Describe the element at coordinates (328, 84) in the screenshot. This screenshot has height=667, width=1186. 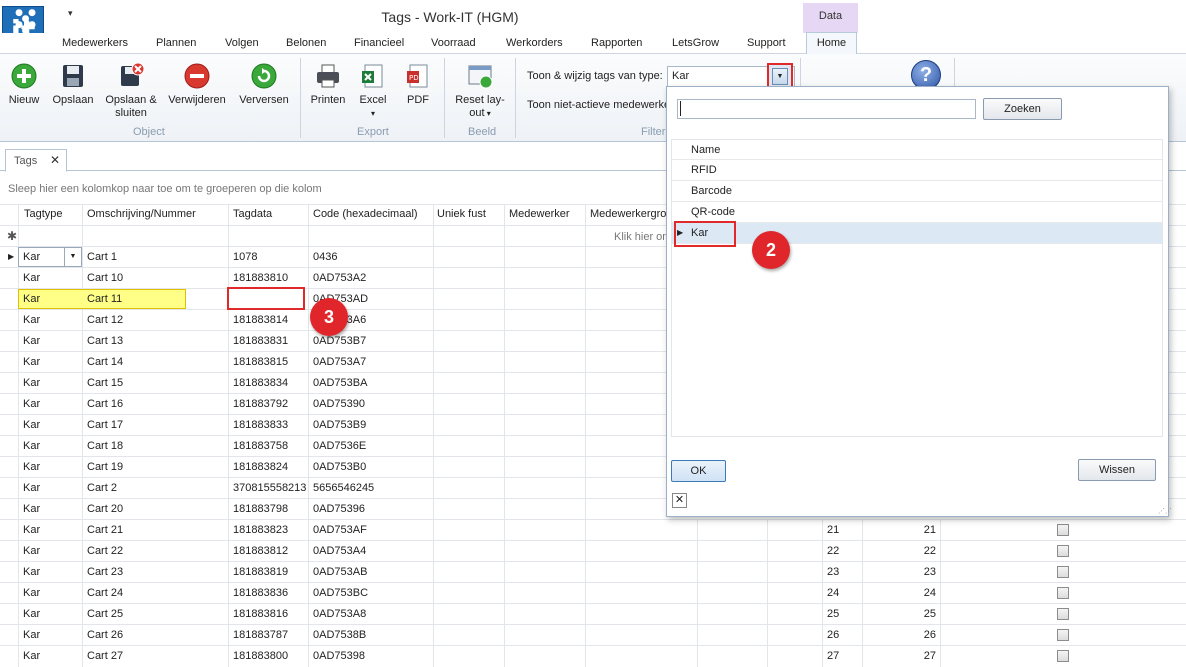
I see `print-button: Printen` at that location.